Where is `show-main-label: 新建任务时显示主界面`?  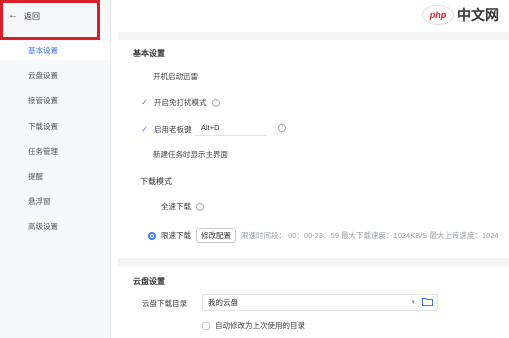
show-main-label: 新建任务时显示主界面 is located at coordinates (190, 154).